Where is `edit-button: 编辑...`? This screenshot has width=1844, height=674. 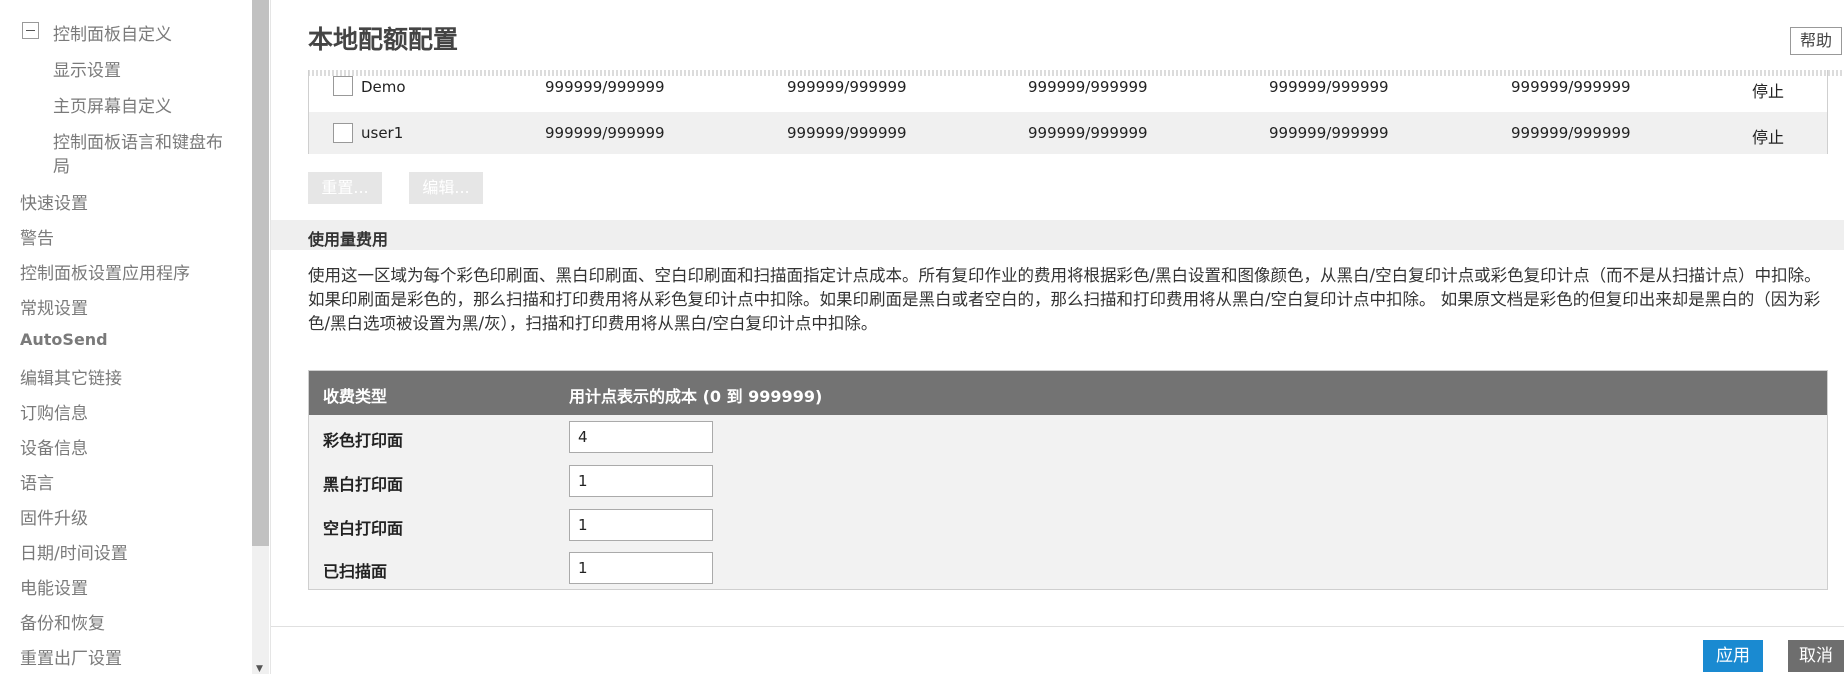 edit-button: 编辑... is located at coordinates (446, 188).